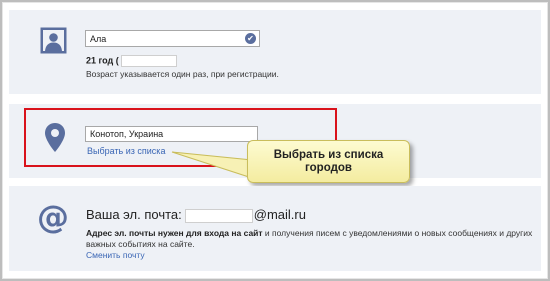 The image size is (550, 281). I want to click on choose-from-list-link: Выбрать из списка, so click(126, 151).